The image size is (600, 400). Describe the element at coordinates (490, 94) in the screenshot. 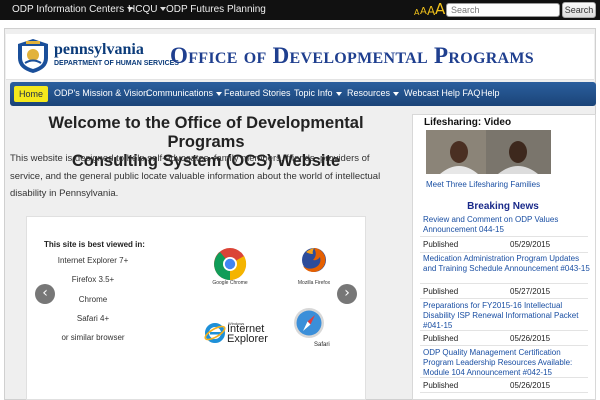

I see `nav-help: Help` at that location.